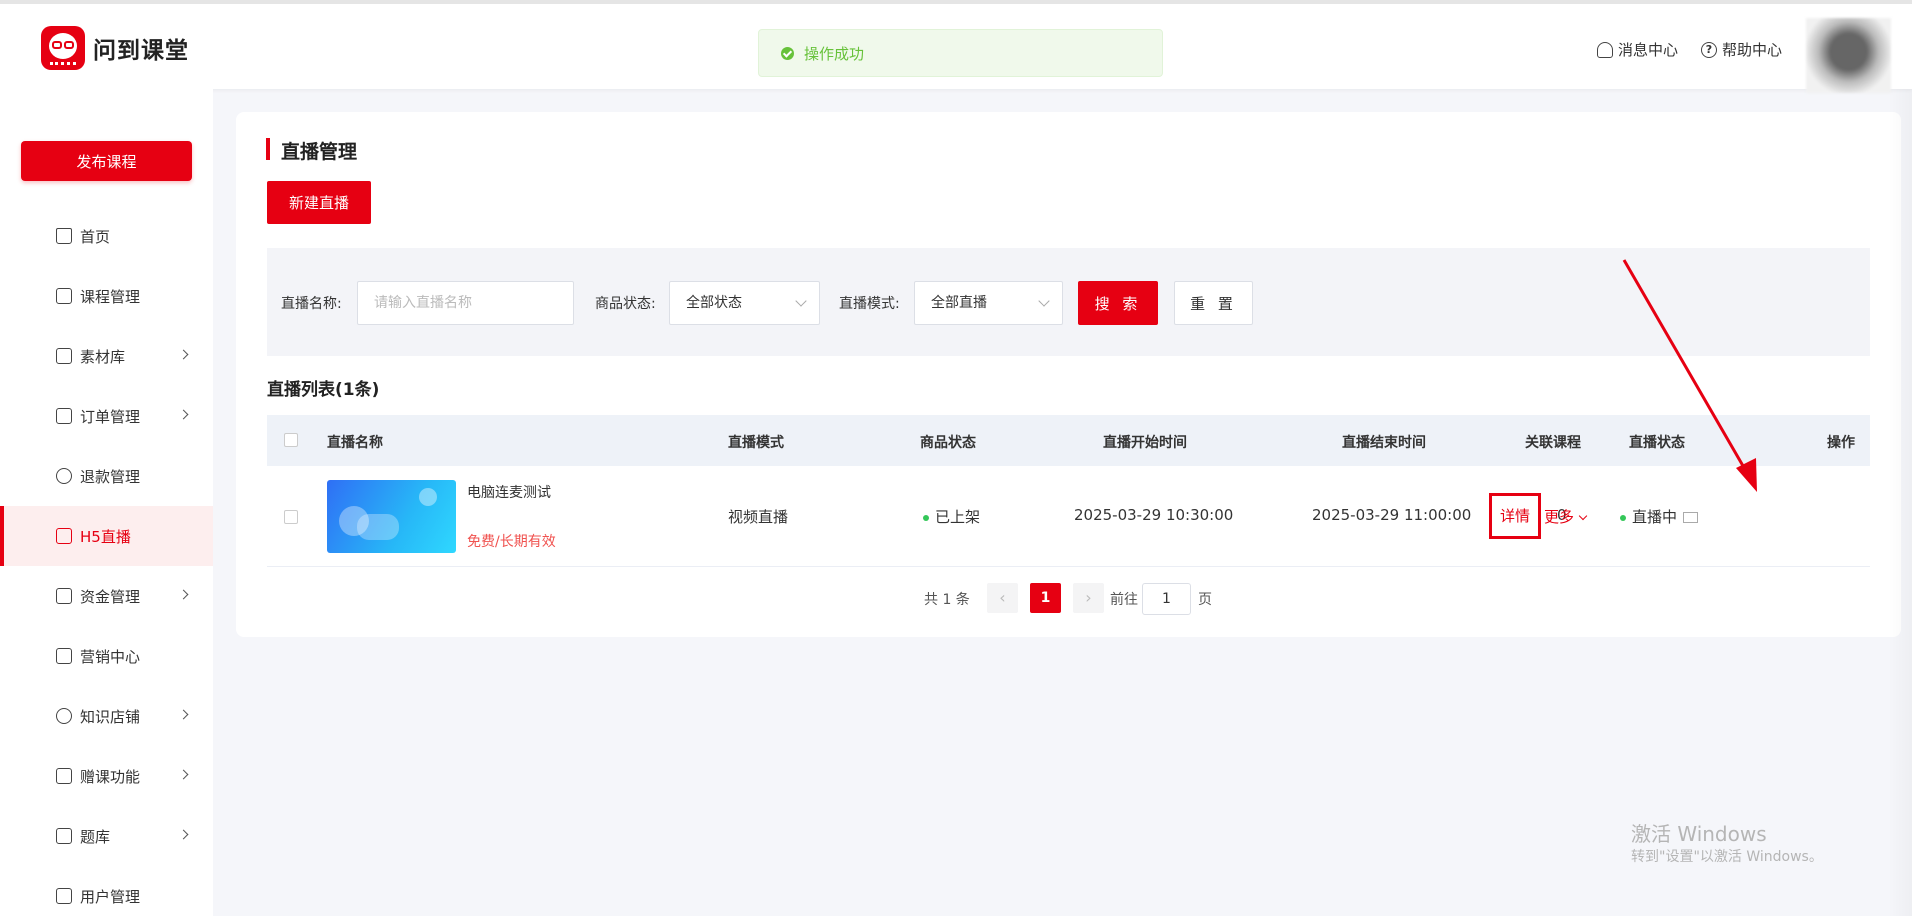 This screenshot has width=1912, height=916. What do you see at coordinates (323, 390) in the screenshot?
I see `list-title: 直播列表(1条)` at bounding box center [323, 390].